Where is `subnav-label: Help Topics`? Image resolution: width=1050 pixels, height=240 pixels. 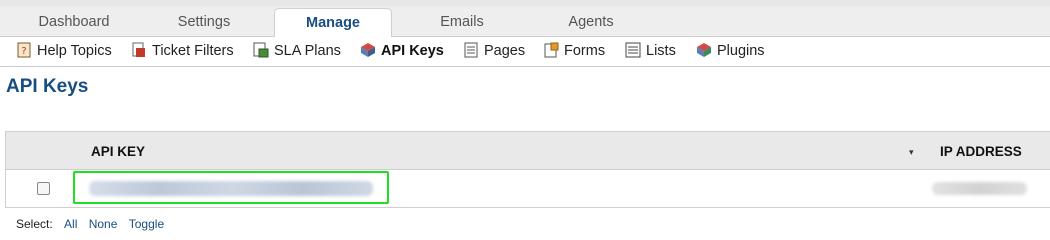 subnav-label: Help Topics is located at coordinates (74, 51).